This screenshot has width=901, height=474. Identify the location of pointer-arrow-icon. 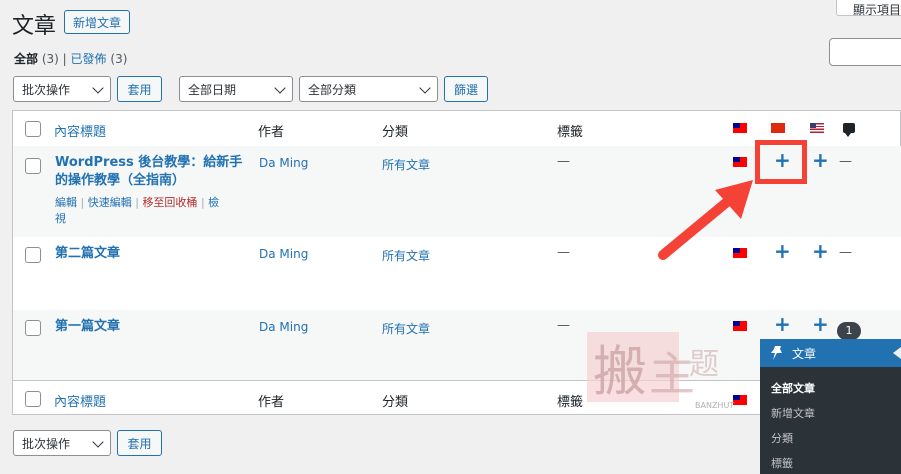
(705, 220).